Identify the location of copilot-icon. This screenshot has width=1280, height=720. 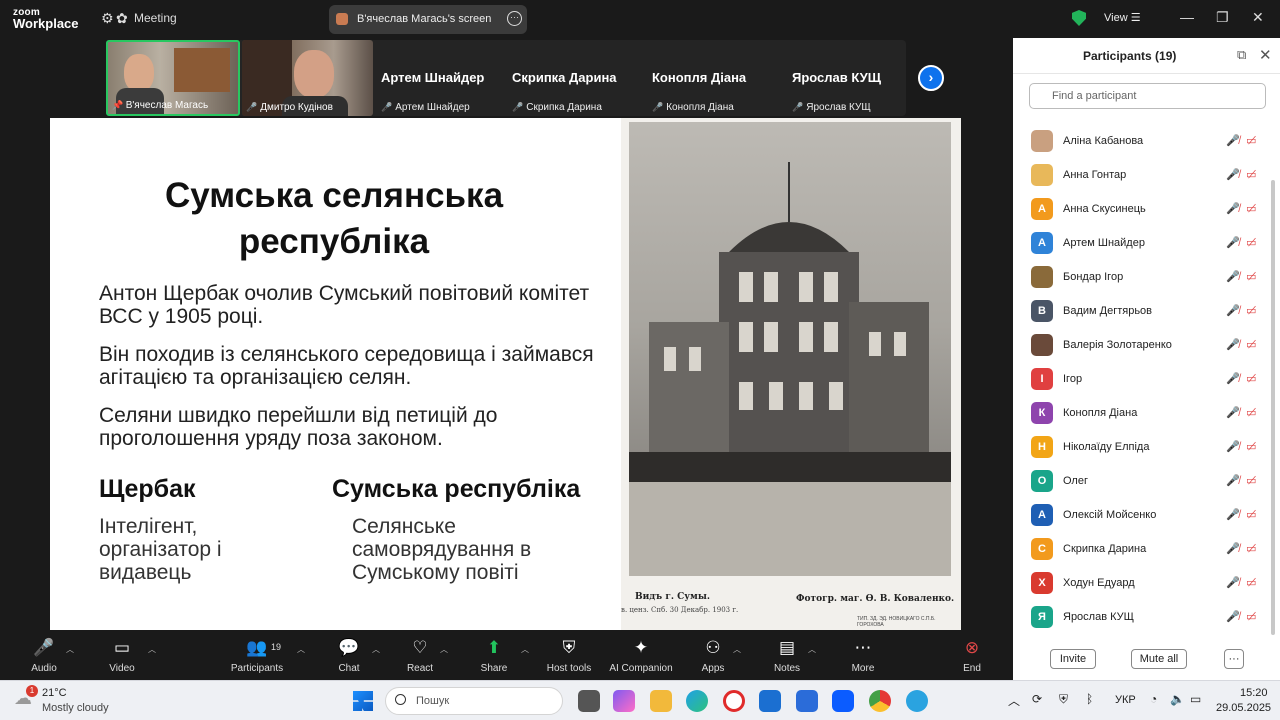
(624, 701).